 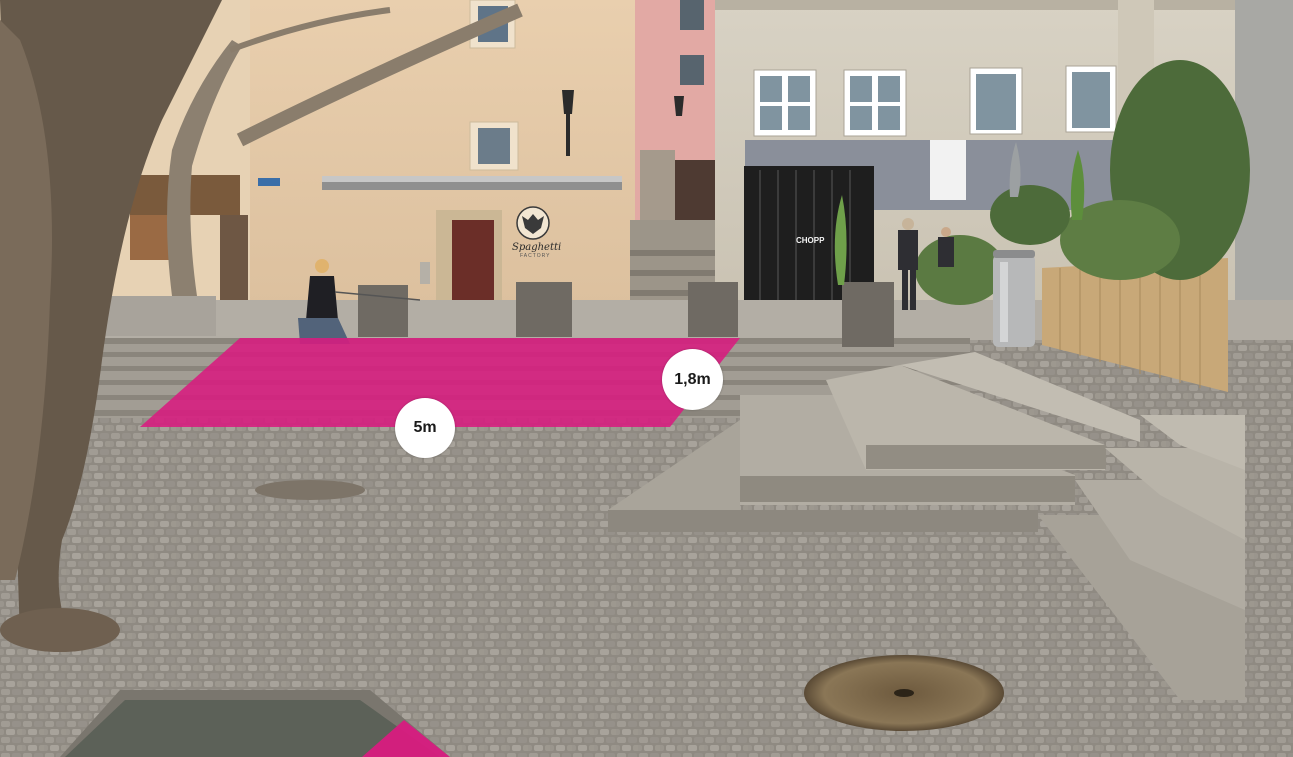 What do you see at coordinates (677, 155) in the screenshot?
I see `alley` at bounding box center [677, 155].